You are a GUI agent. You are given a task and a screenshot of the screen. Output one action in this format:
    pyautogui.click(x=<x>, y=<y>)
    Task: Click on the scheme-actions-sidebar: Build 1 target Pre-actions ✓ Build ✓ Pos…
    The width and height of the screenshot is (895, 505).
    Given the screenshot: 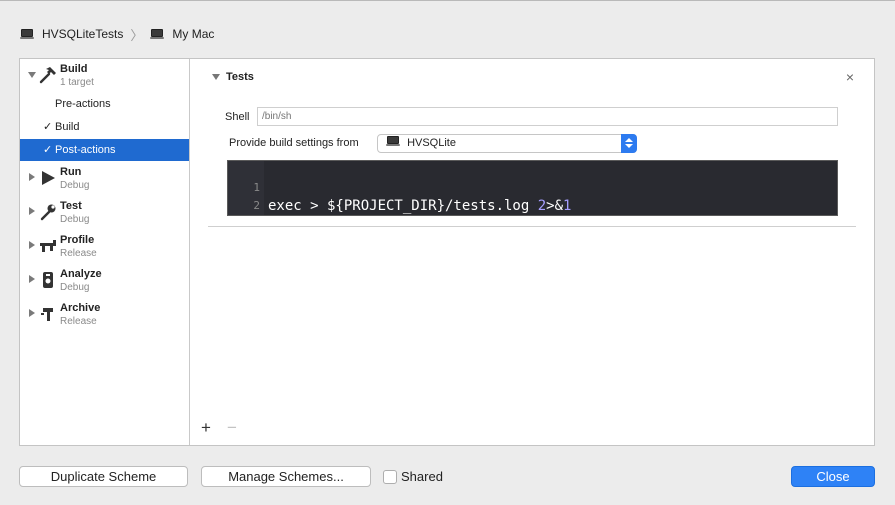 What is the action you would take?
    pyautogui.click(x=105, y=252)
    